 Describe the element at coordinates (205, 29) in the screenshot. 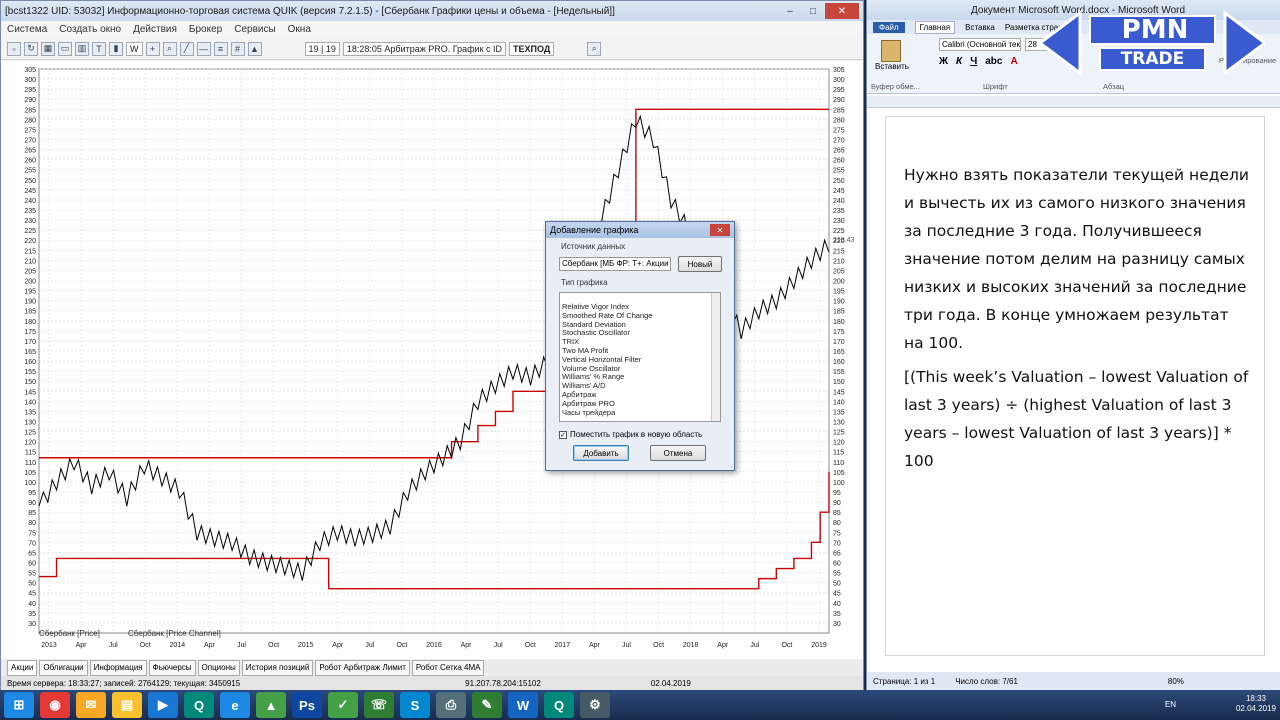

I see `menu-broker: Брокер` at that location.